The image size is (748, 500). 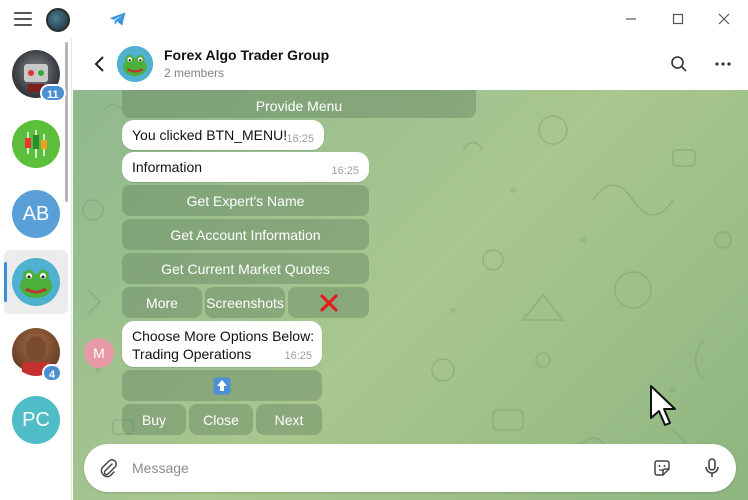 I want to click on search-icon, so click(x=679, y=64).